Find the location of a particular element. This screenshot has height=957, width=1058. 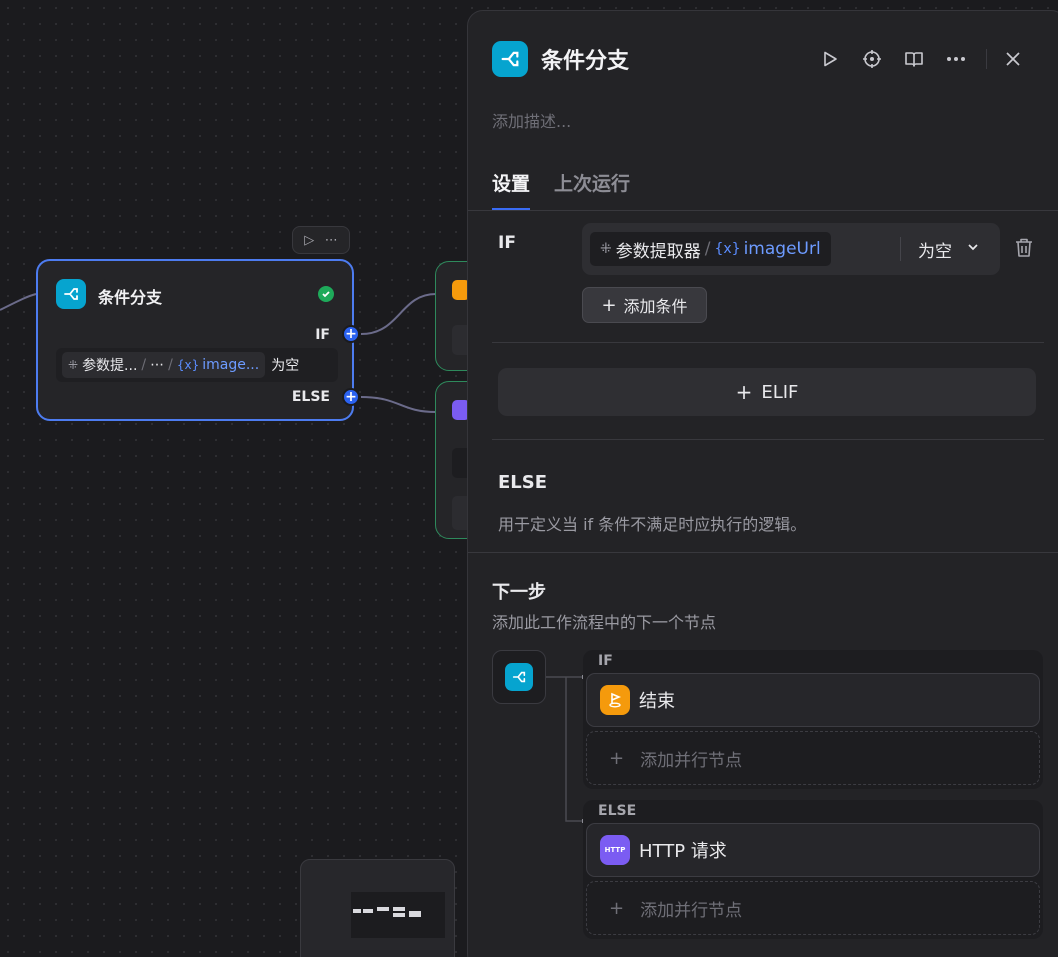

variable-source: 参数提取器 is located at coordinates (658, 251).